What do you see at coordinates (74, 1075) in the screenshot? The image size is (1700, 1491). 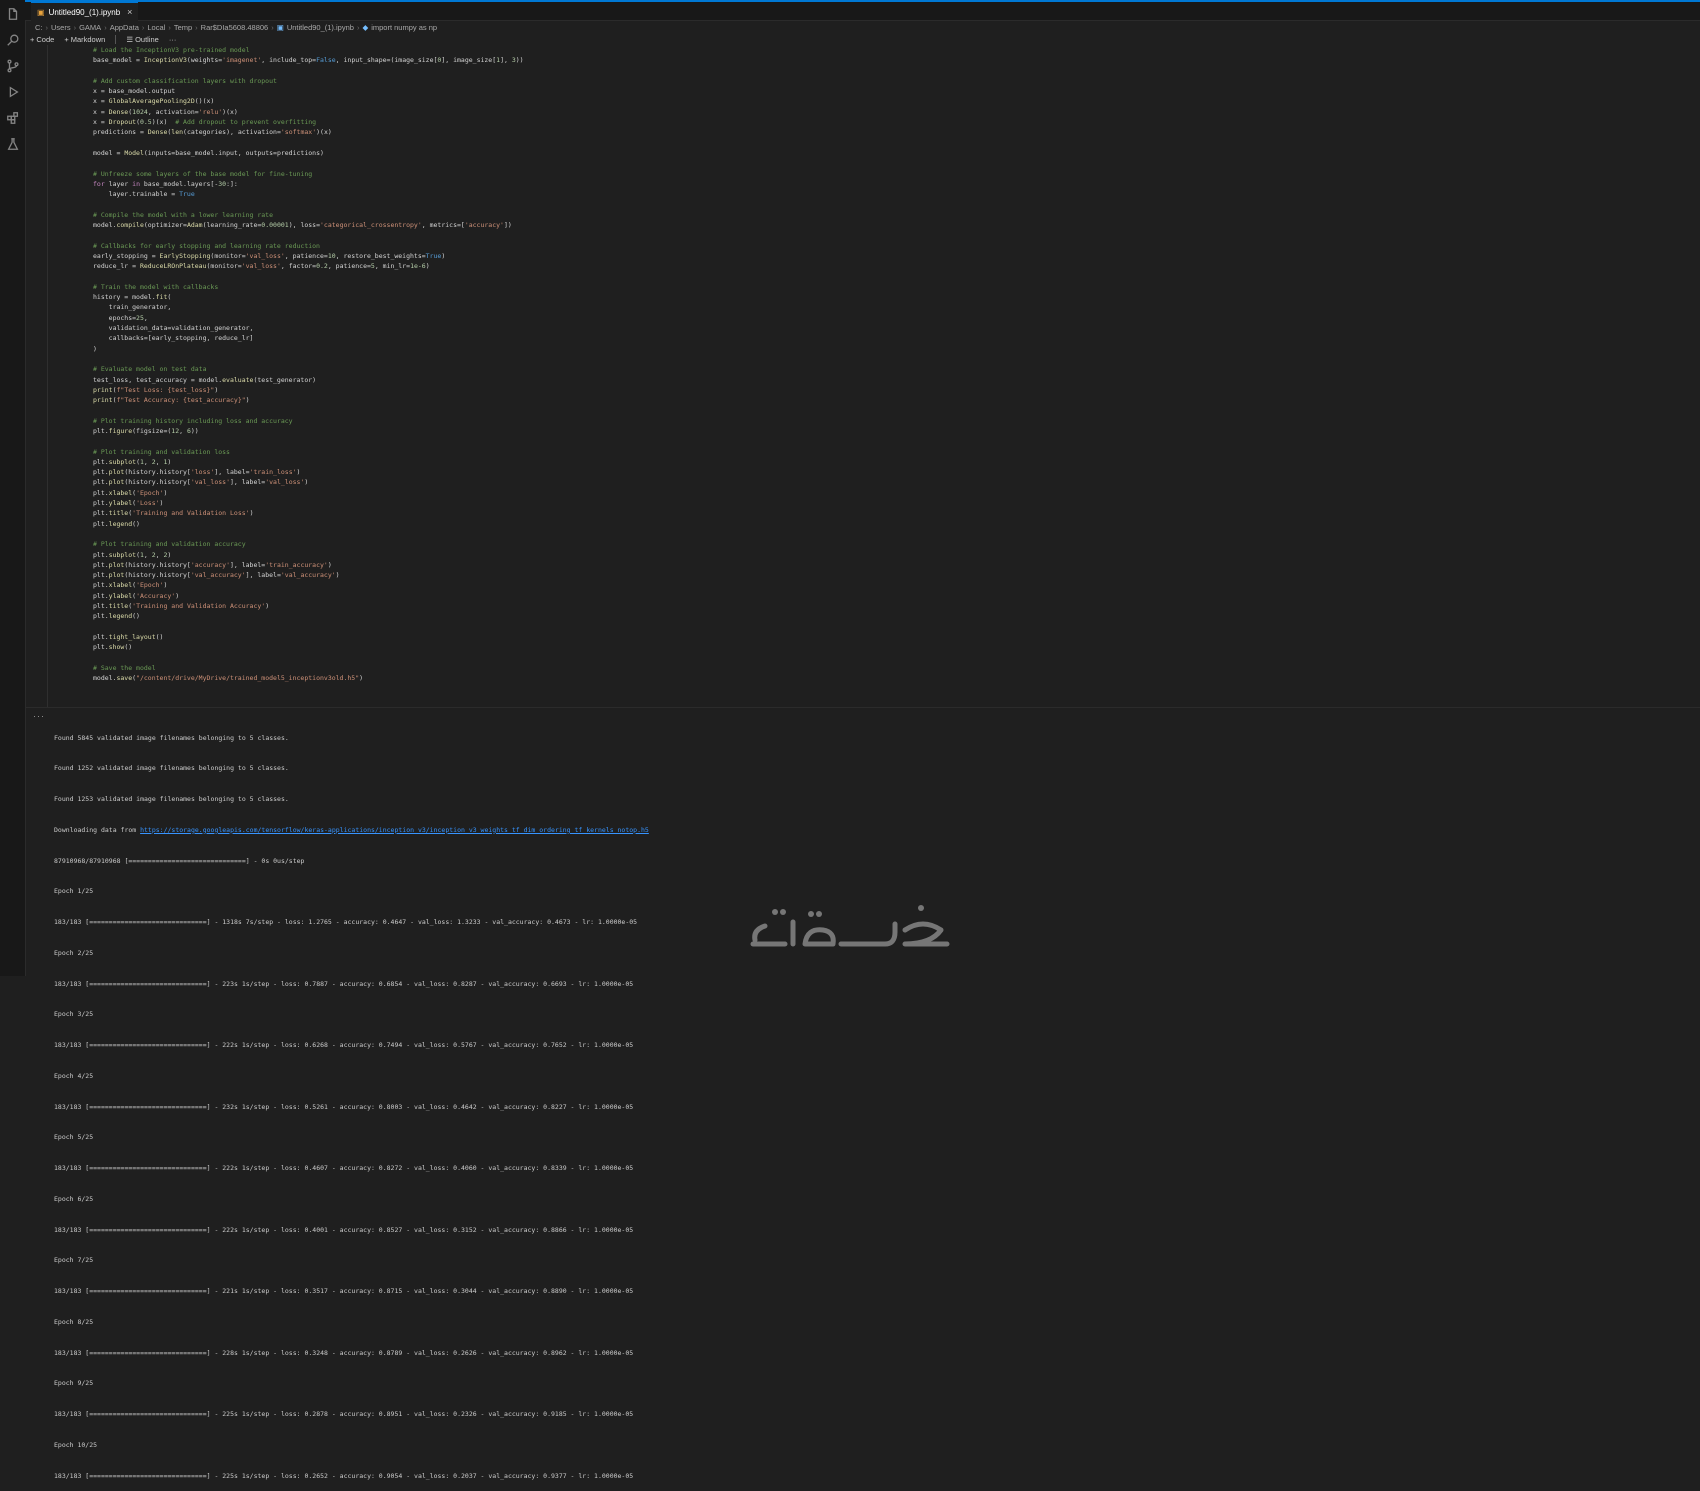 I see `output-line: Epoch 4/25` at bounding box center [74, 1075].